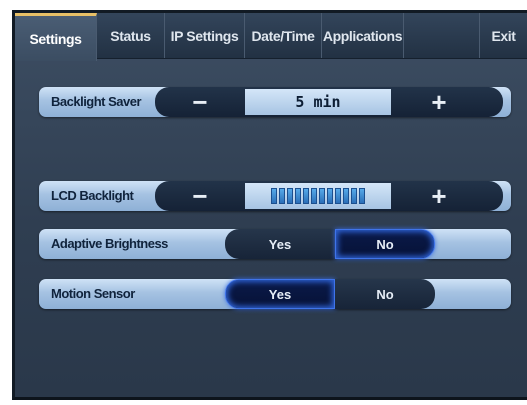  I want to click on tab-applications: Applications, so click(363, 35).